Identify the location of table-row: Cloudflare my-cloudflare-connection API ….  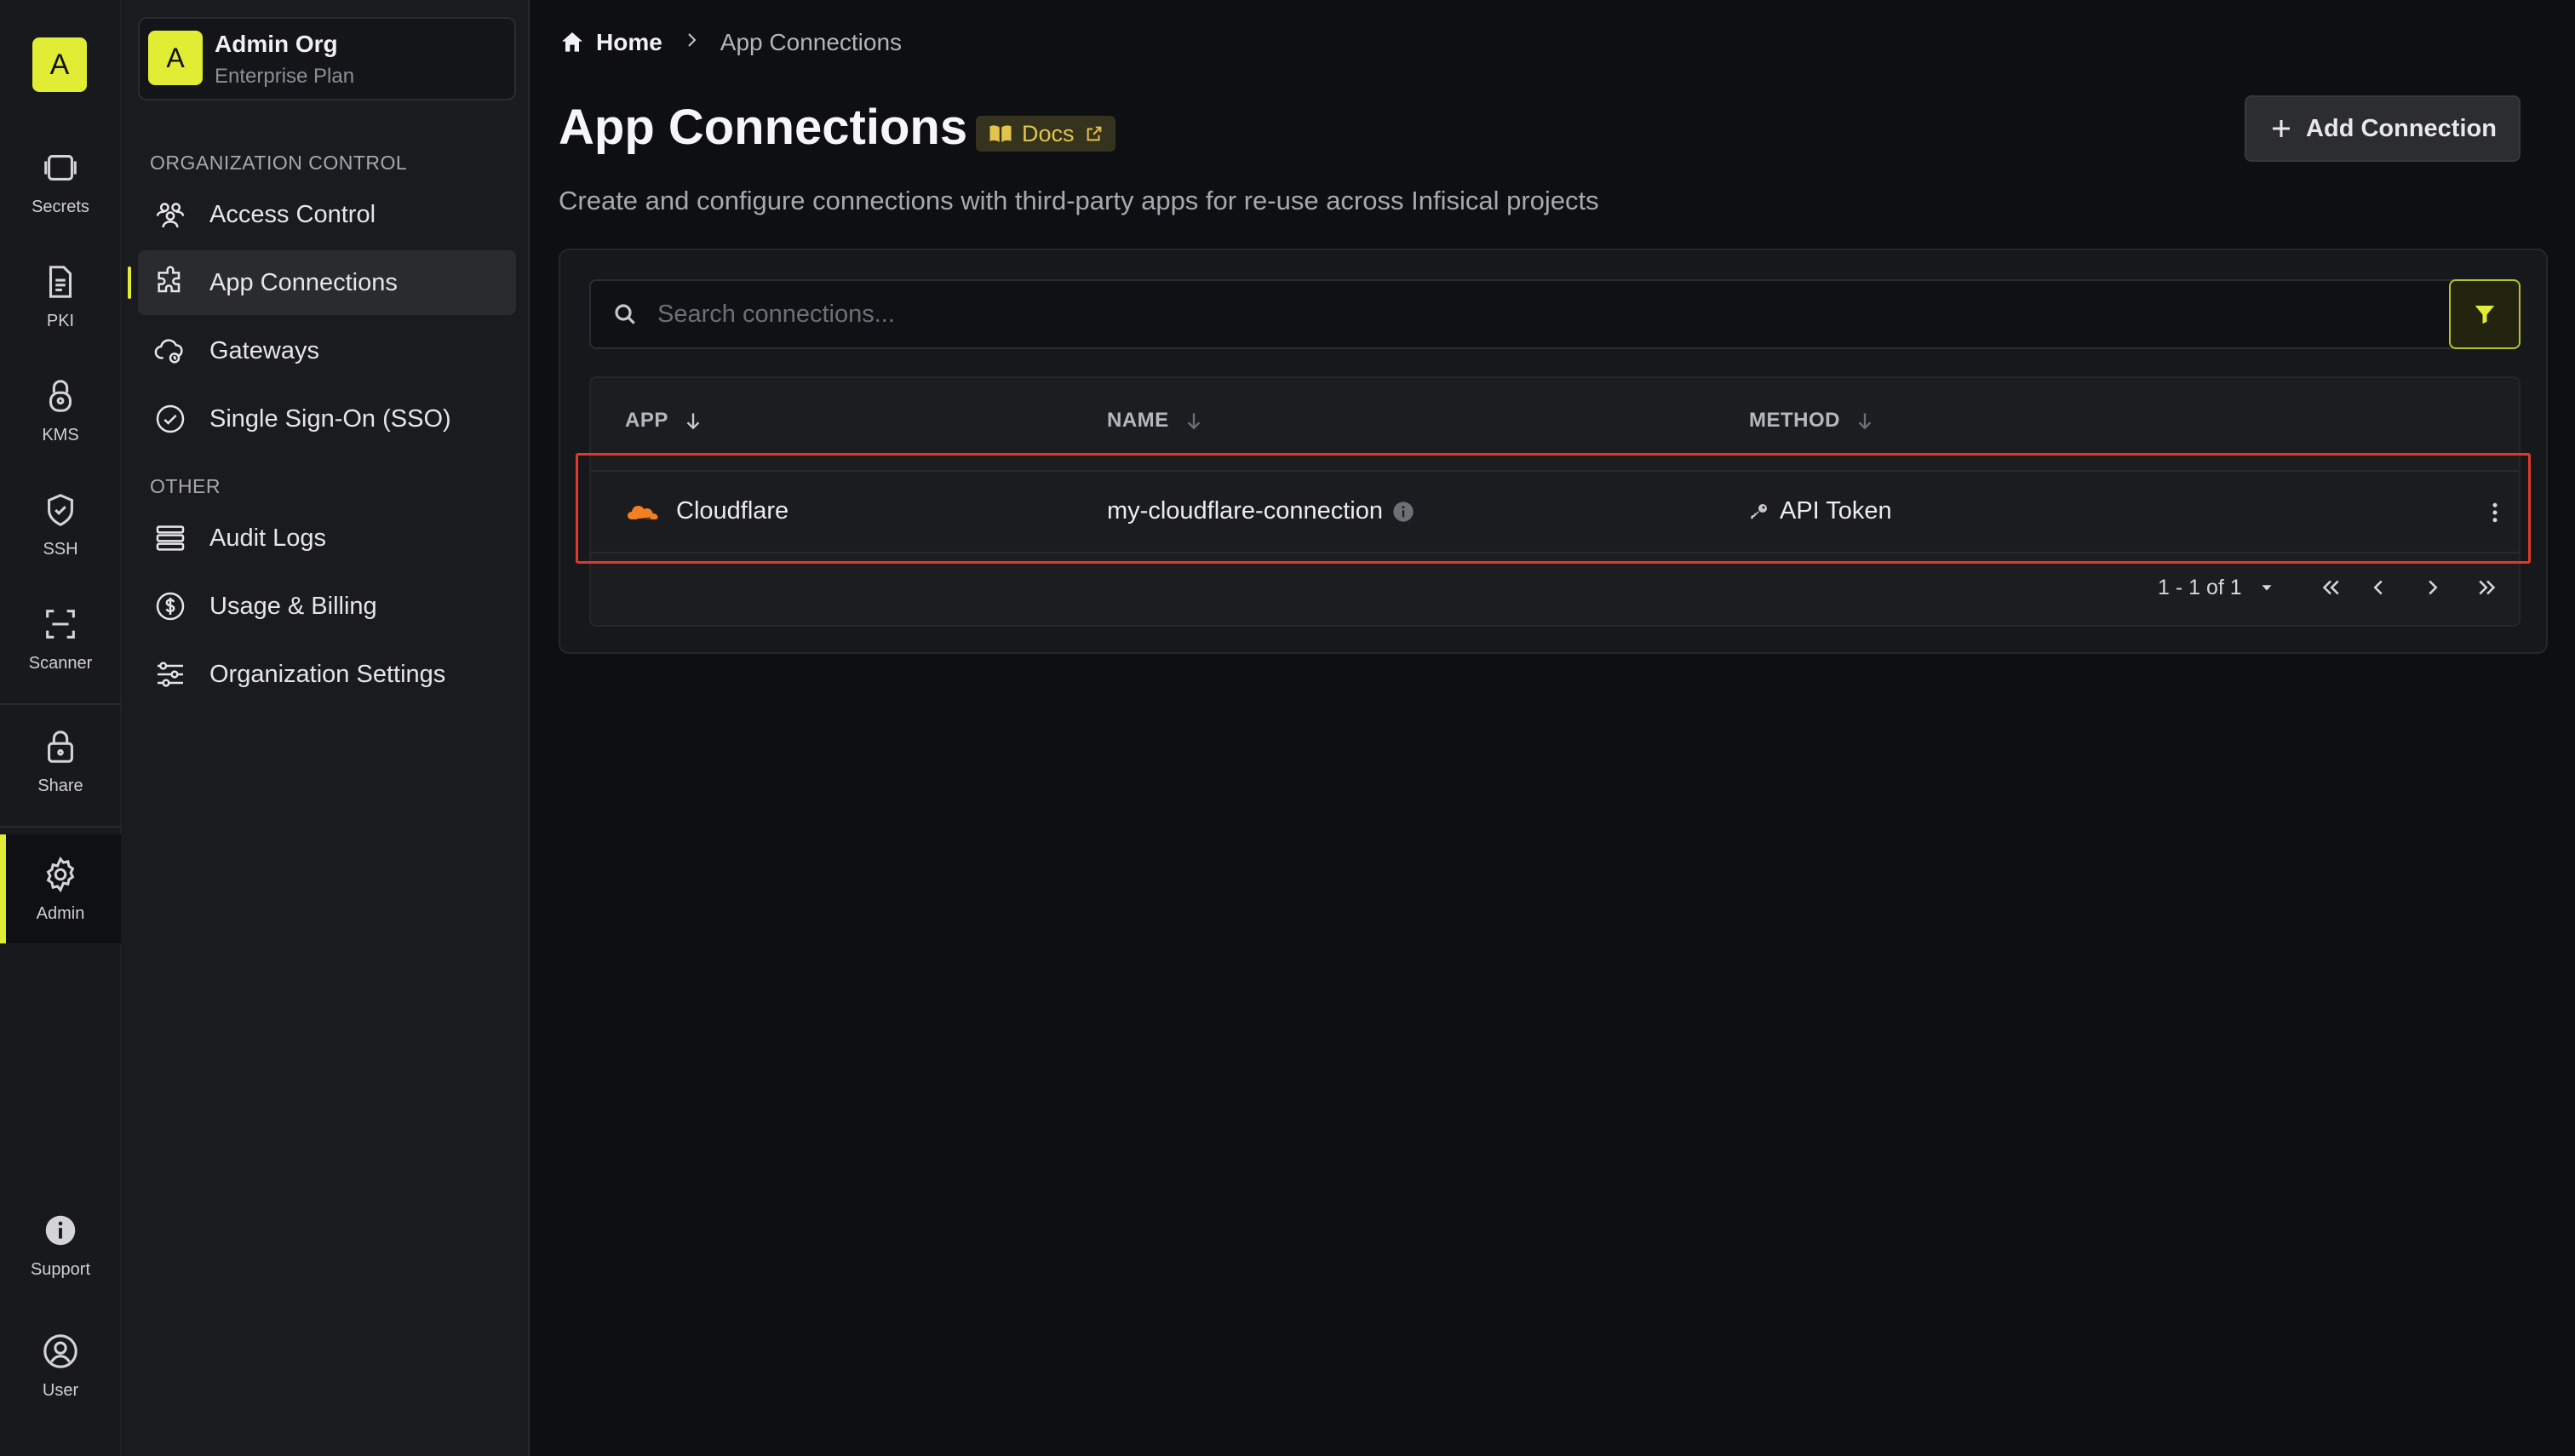
(1555, 512).